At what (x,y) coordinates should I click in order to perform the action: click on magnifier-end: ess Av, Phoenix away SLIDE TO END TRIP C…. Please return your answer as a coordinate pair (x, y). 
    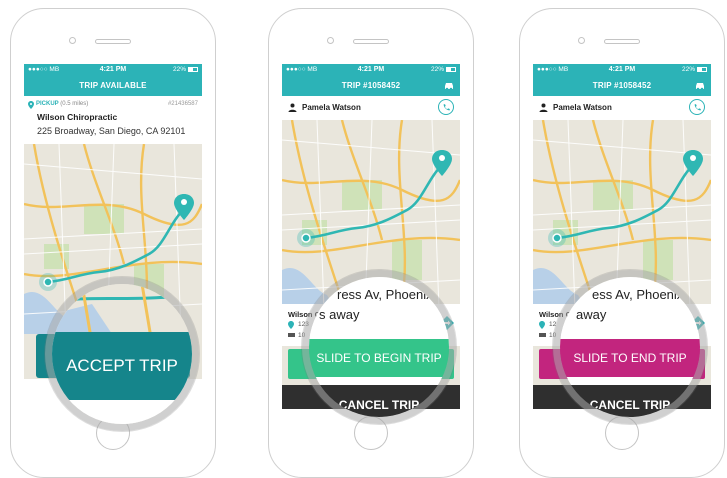
    Looking at the image, I should click on (630, 347).